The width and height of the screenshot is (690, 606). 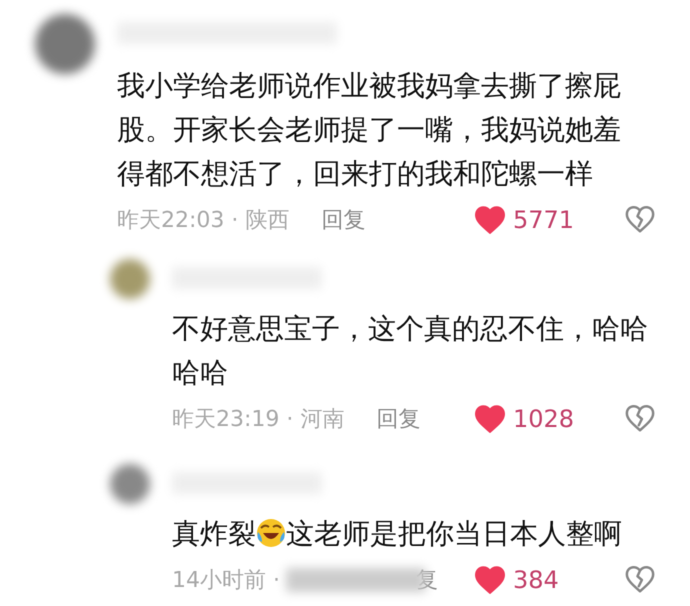 What do you see at coordinates (544, 419) in the screenshot?
I see `like-count: 1028` at bounding box center [544, 419].